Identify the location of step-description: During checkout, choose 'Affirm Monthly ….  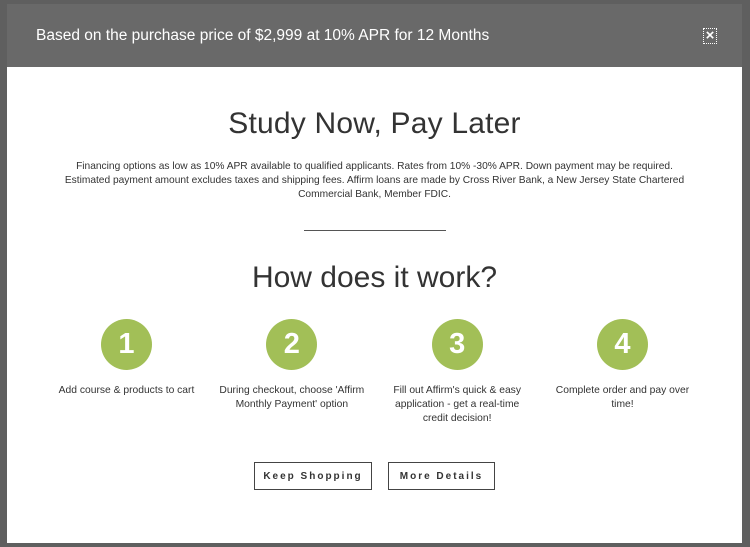
(292, 397).